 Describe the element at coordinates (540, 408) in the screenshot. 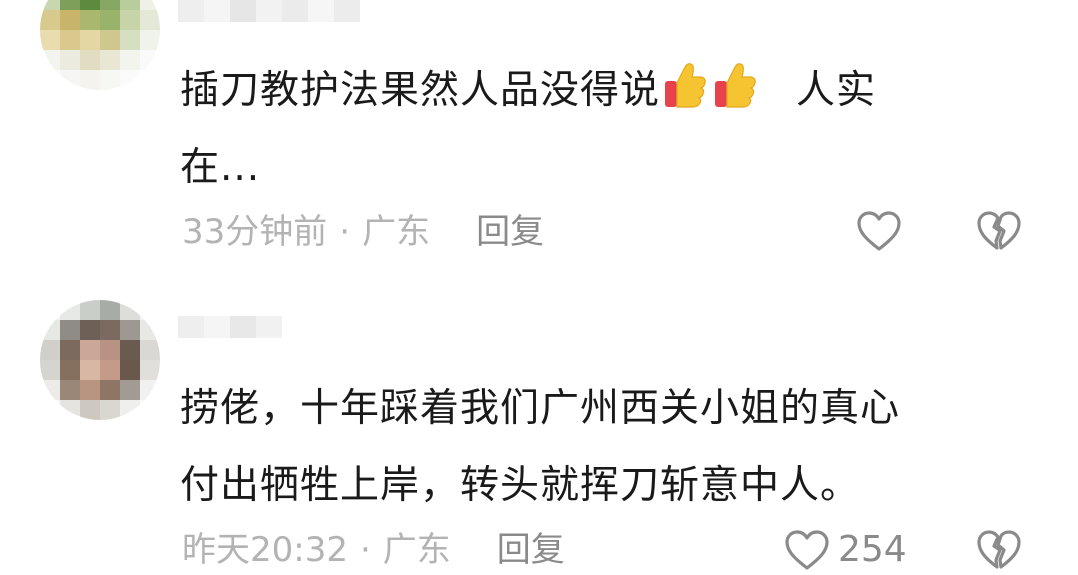

I see `comment-text-line: 捞佬，十年踩着我们广州西关小姐的真心` at that location.